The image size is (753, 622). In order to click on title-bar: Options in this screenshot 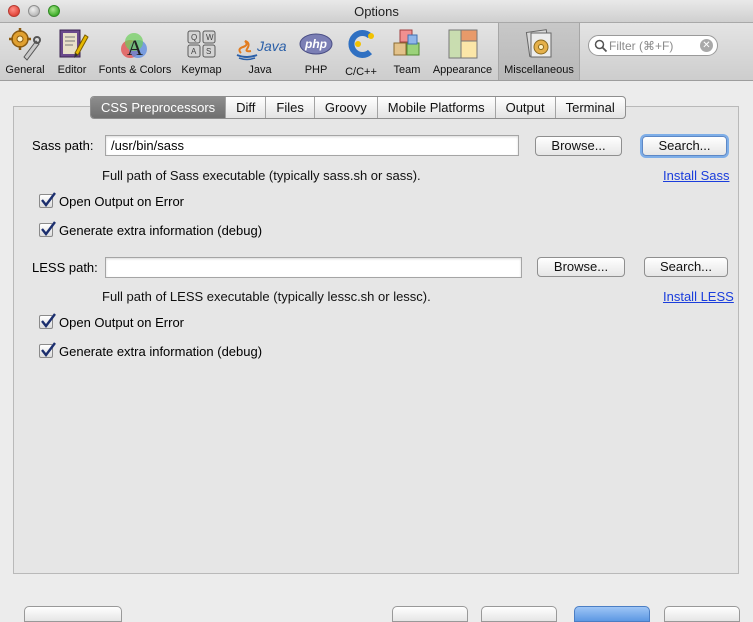, I will do `click(376, 11)`.